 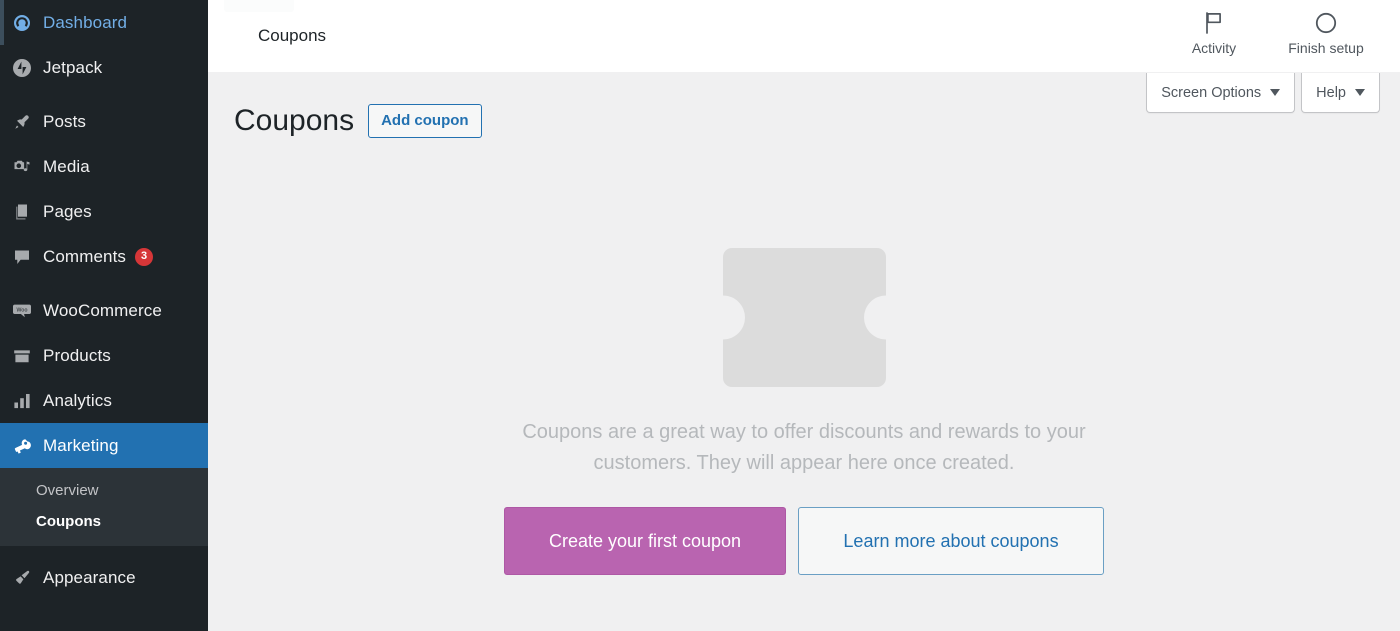 I want to click on sidebar-item-marketing: Marketing, so click(x=104, y=445).